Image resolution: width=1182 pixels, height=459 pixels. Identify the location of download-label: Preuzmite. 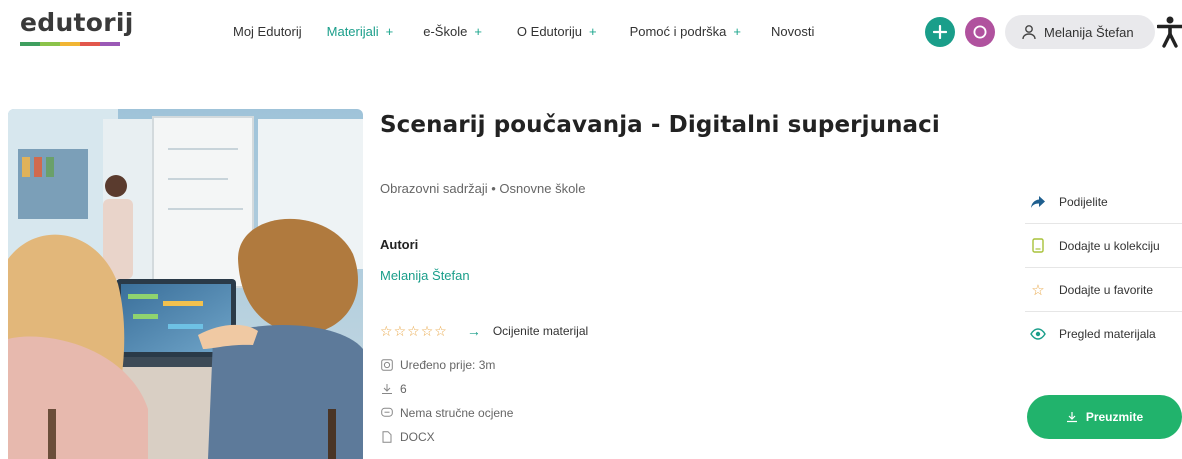
(1114, 417).